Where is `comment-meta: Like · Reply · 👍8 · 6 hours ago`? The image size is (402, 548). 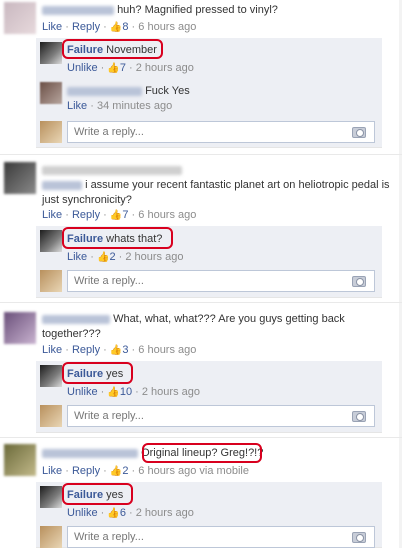
comment-meta: Like · Reply · 👍8 · 6 hours ago is located at coordinates (119, 27).